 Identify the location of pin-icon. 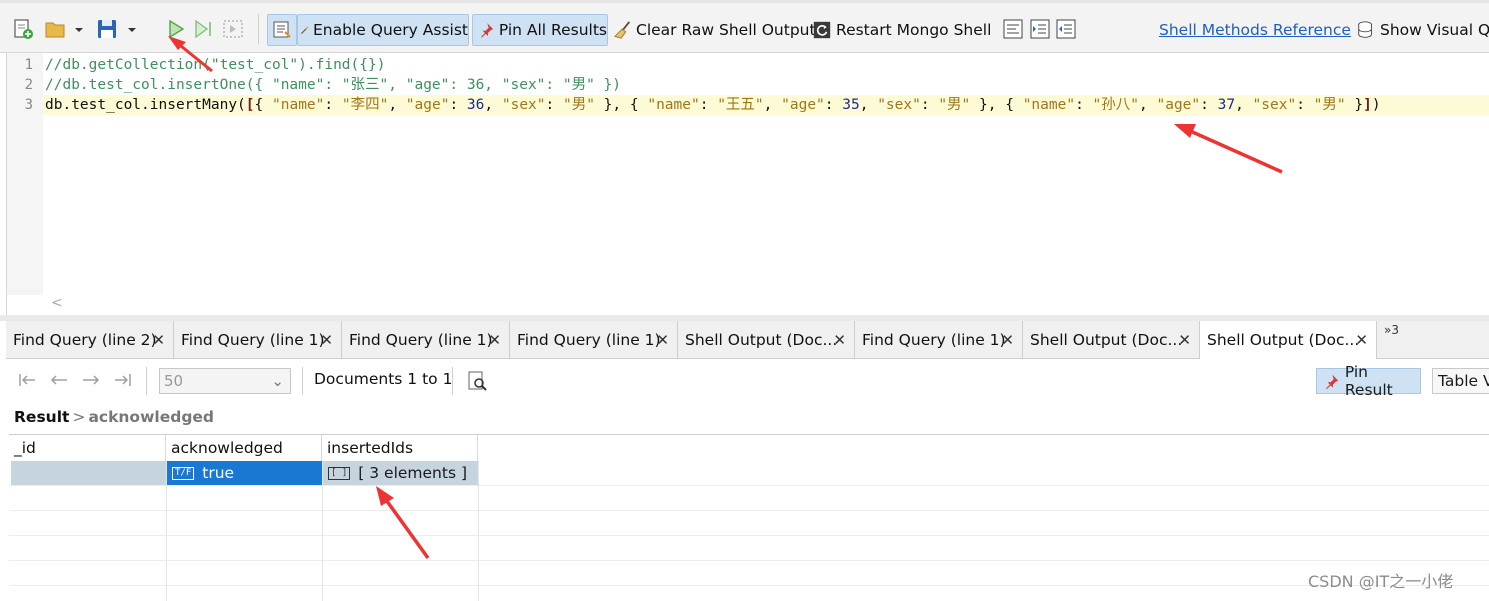
(487, 30).